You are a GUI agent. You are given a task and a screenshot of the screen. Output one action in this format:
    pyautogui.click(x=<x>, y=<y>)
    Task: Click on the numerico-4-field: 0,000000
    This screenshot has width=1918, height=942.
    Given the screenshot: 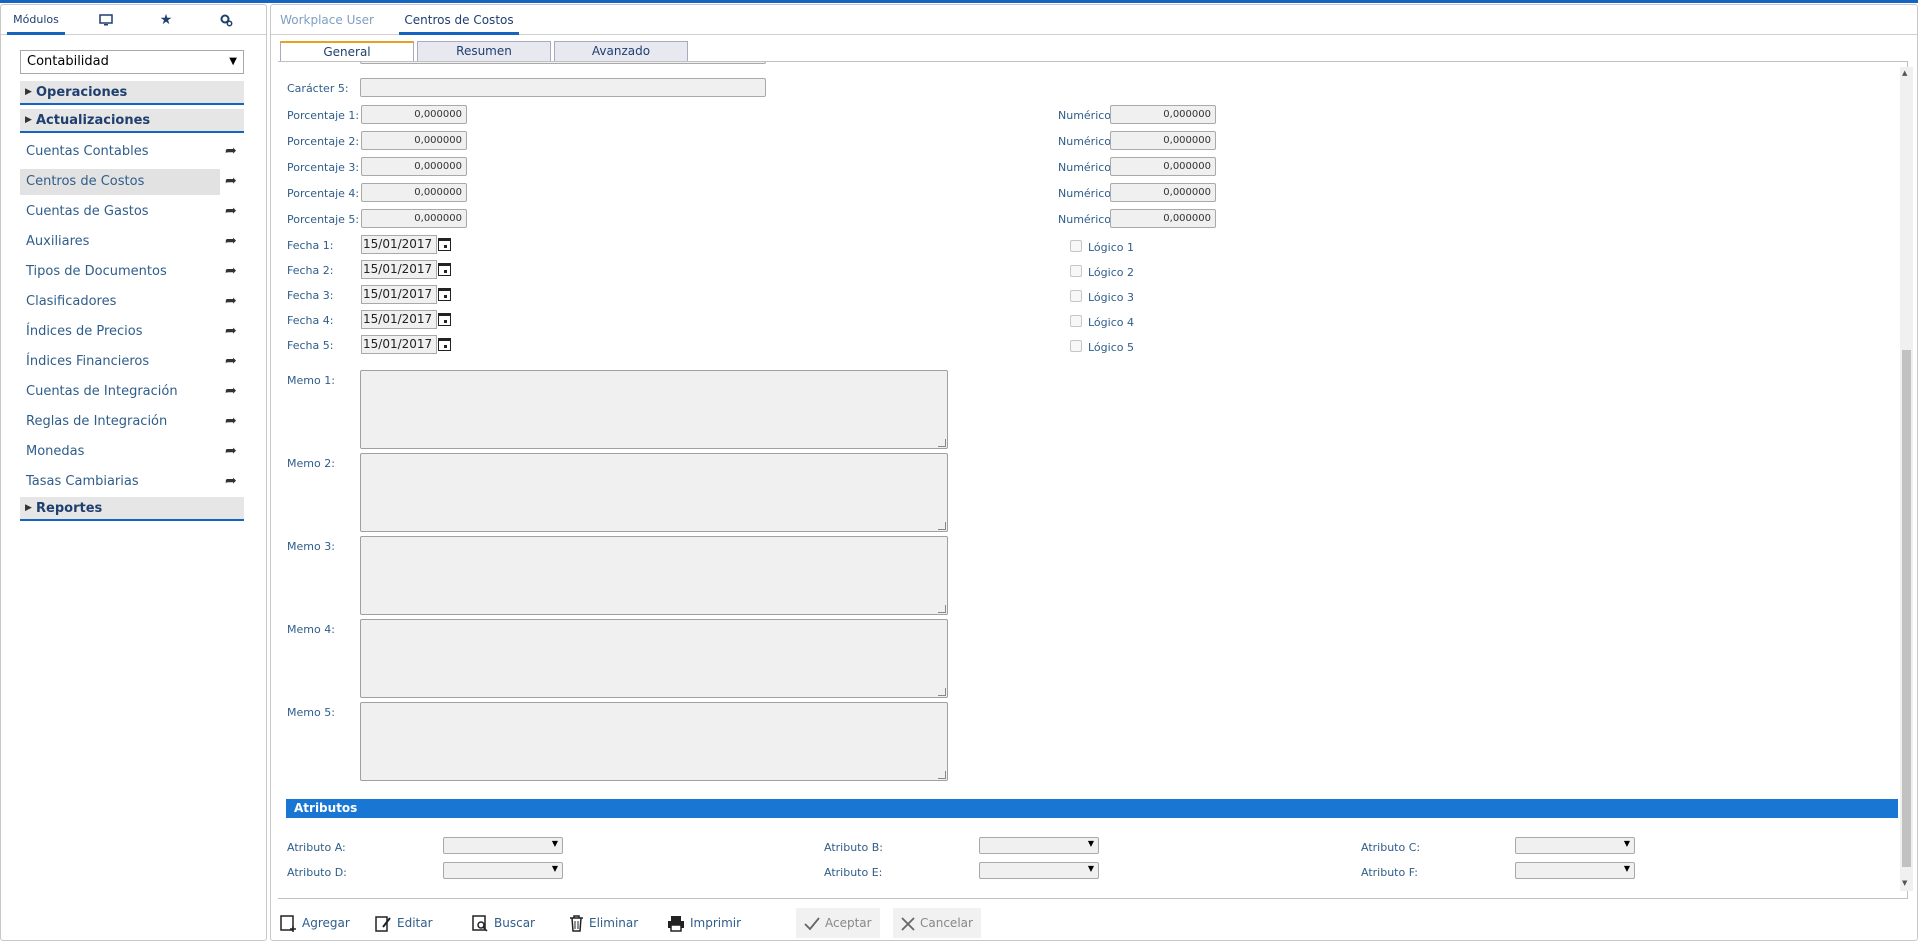 What is the action you would take?
    pyautogui.click(x=1163, y=192)
    